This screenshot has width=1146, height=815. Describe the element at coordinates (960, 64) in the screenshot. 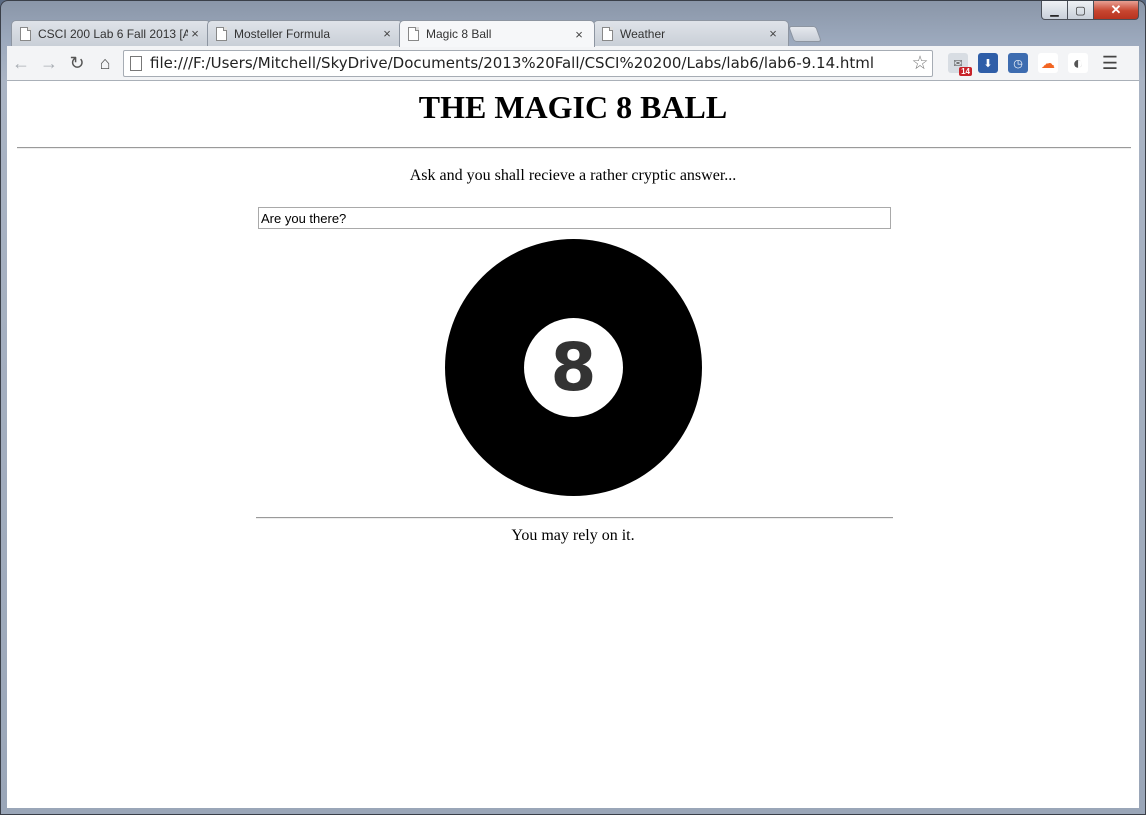

I see `mail-extension-icon: ✉ 14` at that location.